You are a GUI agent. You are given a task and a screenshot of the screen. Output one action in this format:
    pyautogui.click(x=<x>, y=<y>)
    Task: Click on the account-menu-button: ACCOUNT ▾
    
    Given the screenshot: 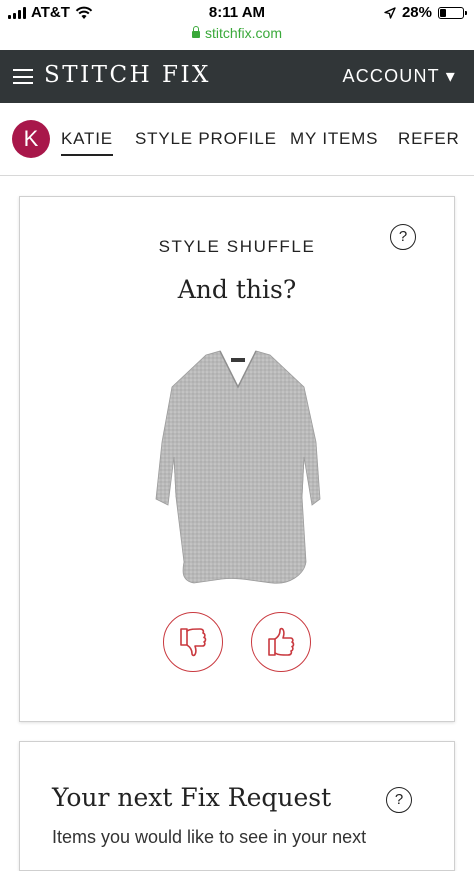 What is the action you would take?
    pyautogui.click(x=399, y=76)
    